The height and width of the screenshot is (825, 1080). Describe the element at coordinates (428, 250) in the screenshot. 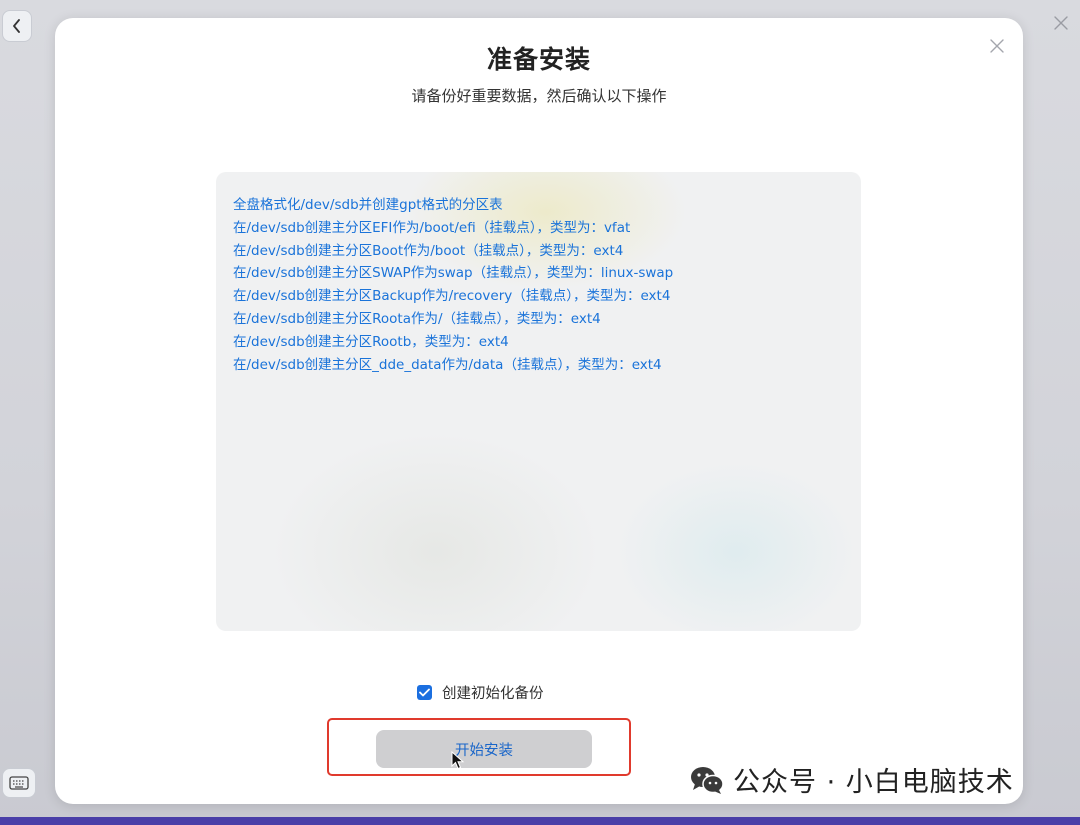

I see `list-item: 在/dev/sdb创建主分区Boot作为/boot（挂载点），类型为：ext4` at that location.